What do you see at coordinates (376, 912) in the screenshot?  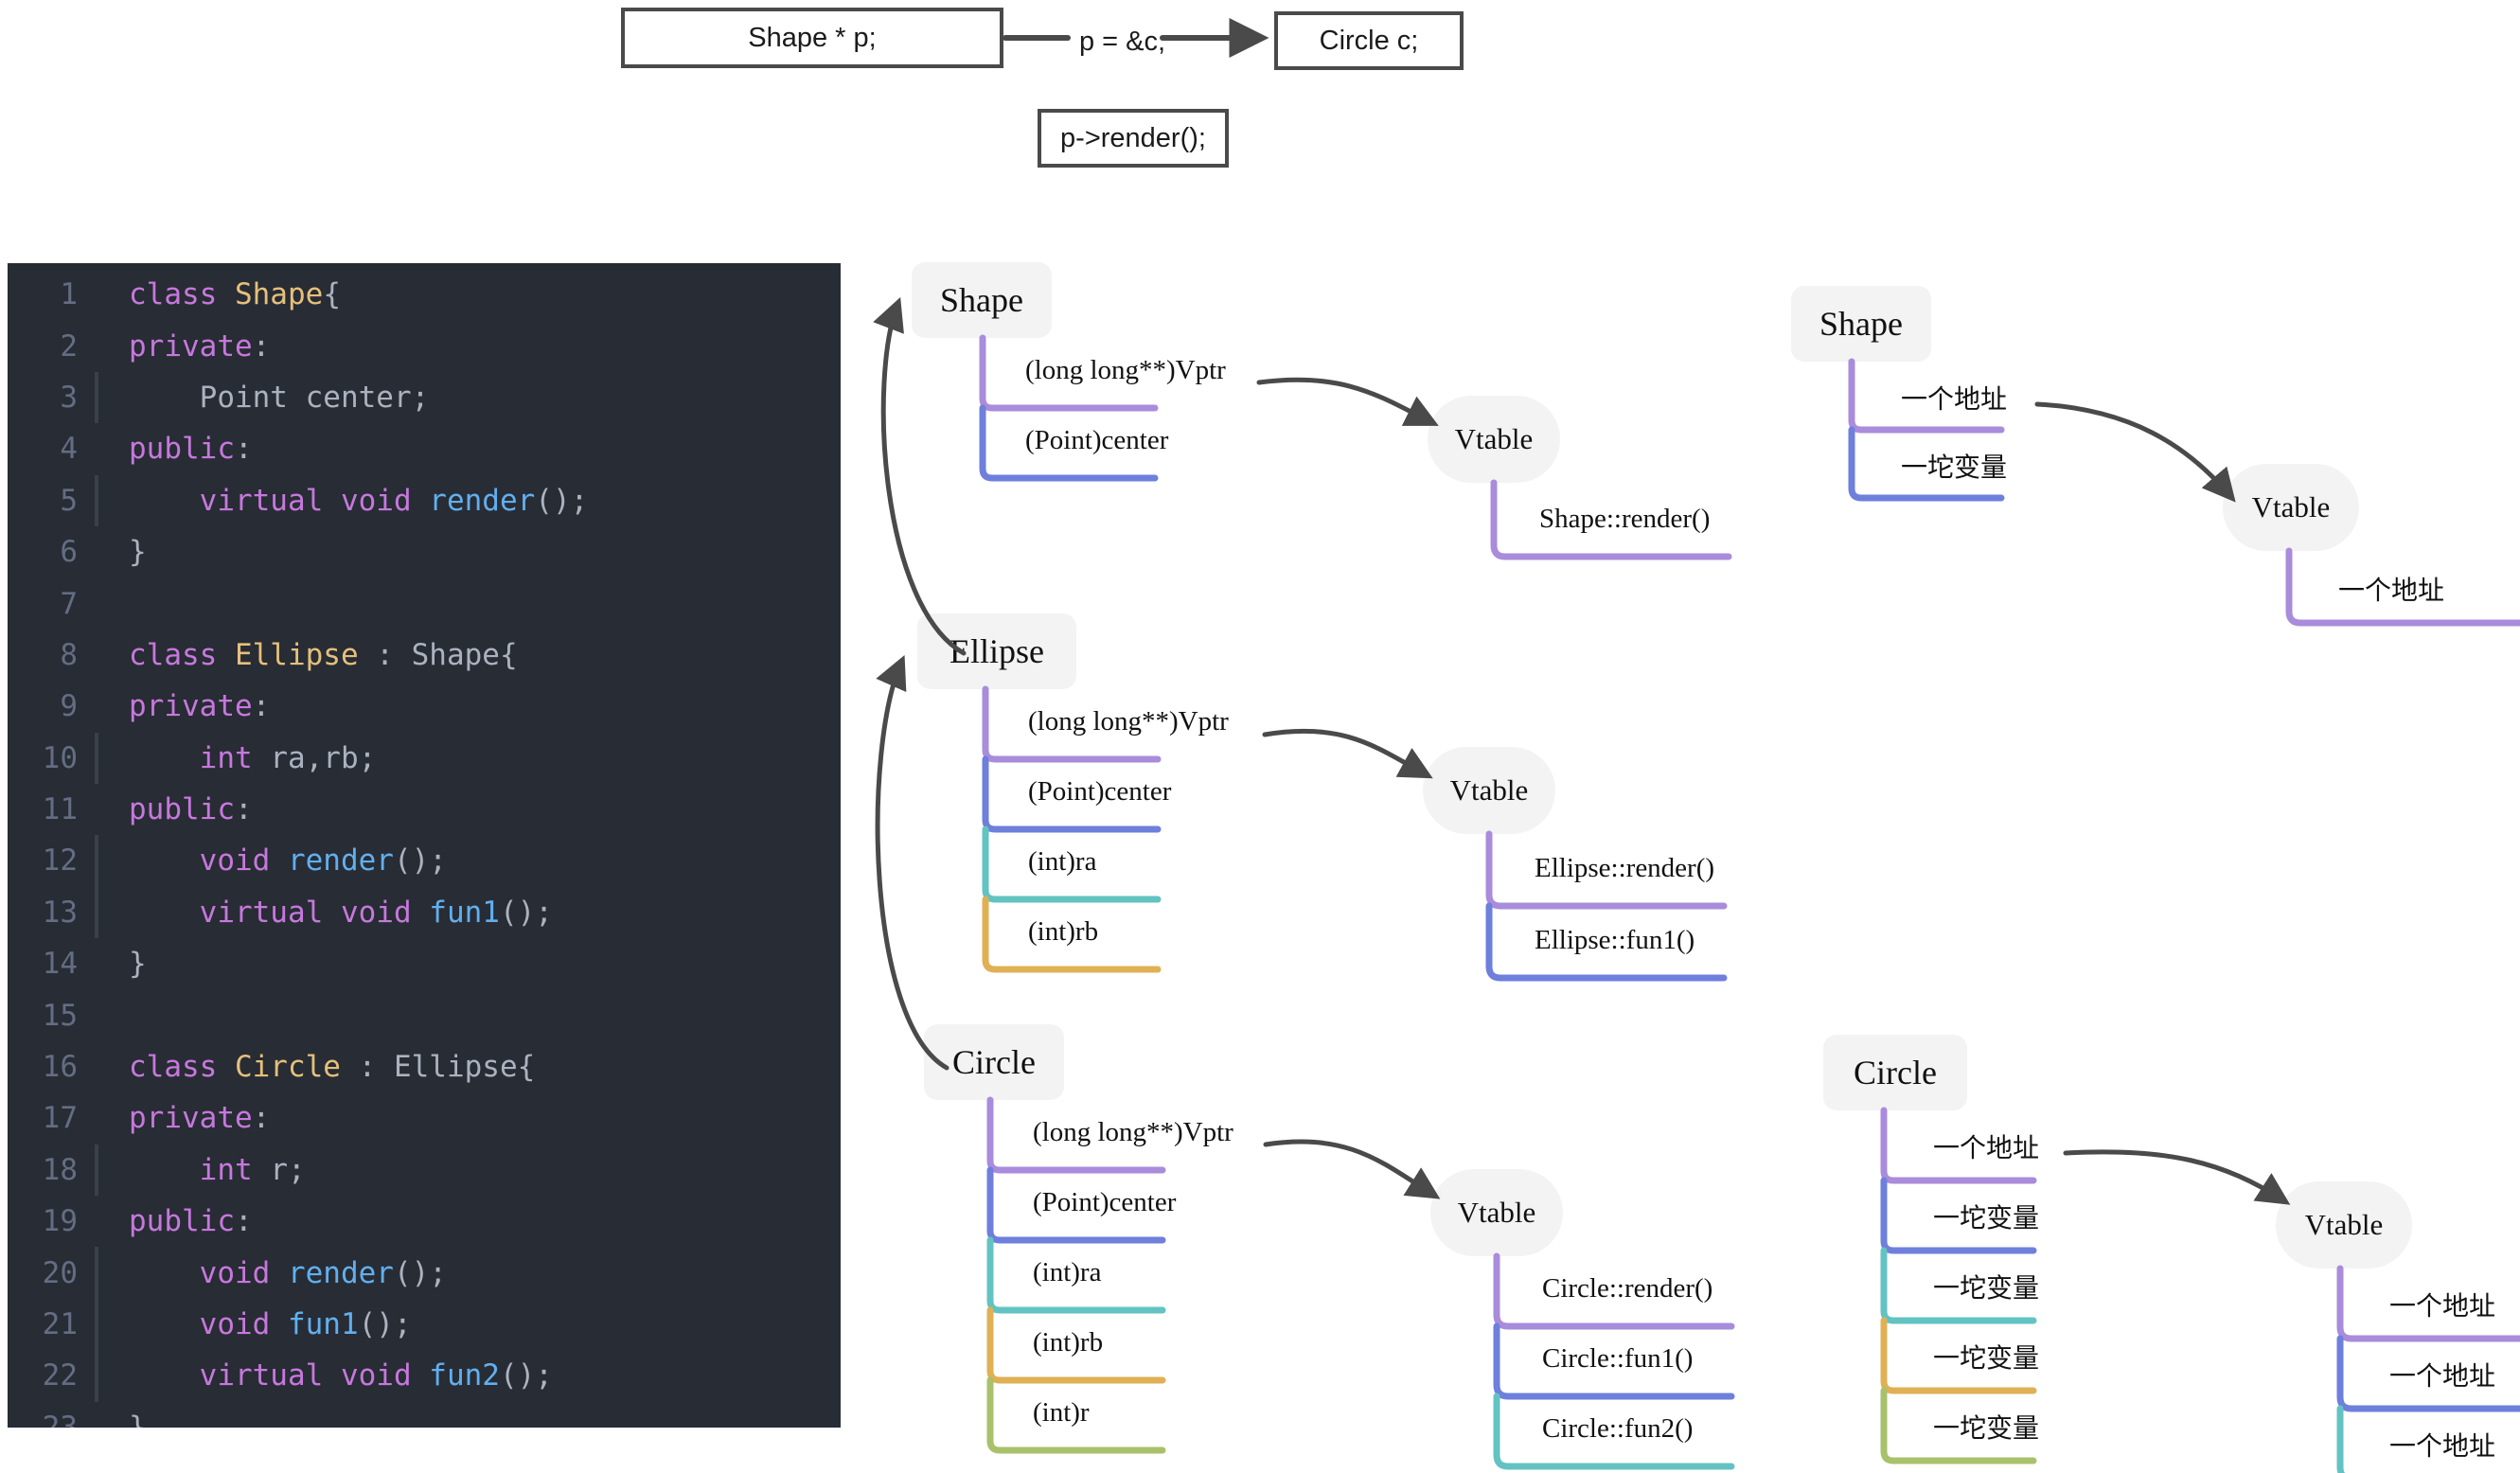 I see `code-text: virtual void fun1();` at bounding box center [376, 912].